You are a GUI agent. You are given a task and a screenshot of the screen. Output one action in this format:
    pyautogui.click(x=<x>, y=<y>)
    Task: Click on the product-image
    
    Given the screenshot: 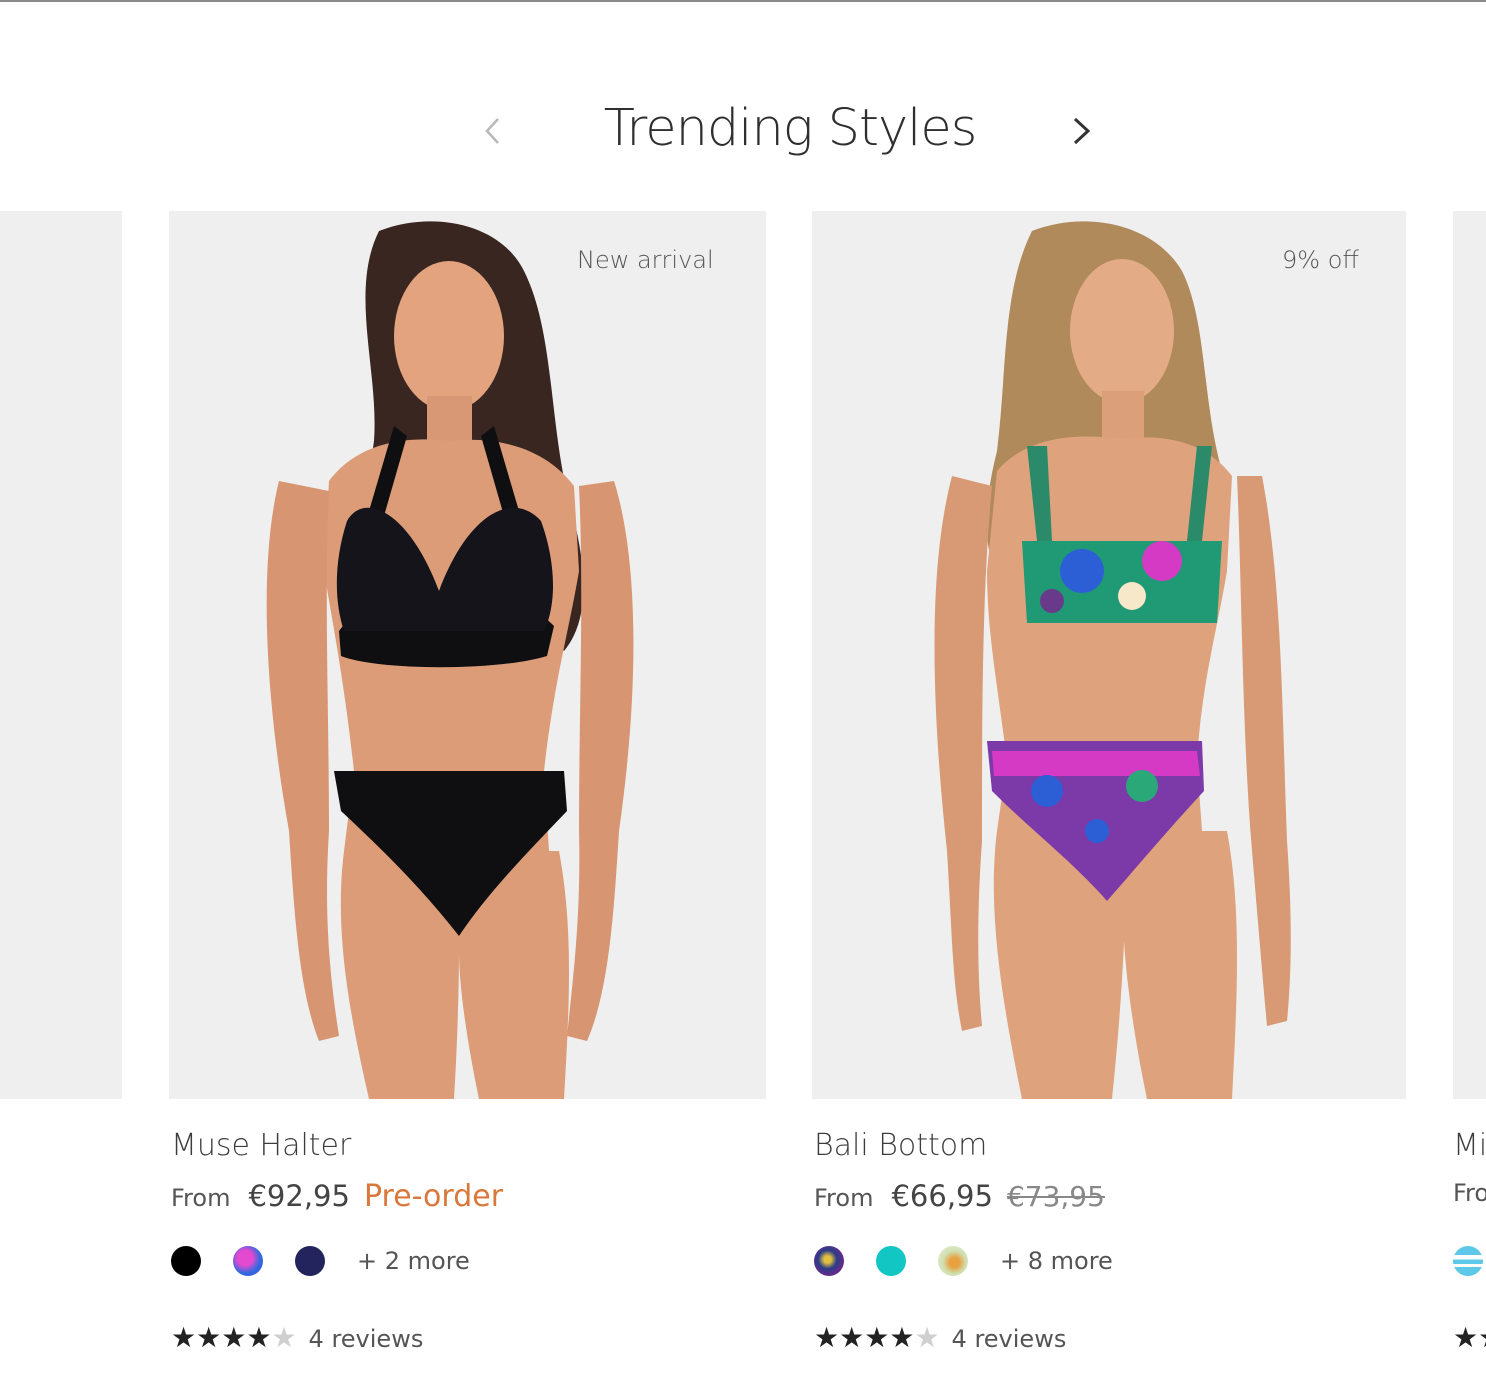 What is the action you would take?
    pyautogui.click(x=1469, y=655)
    